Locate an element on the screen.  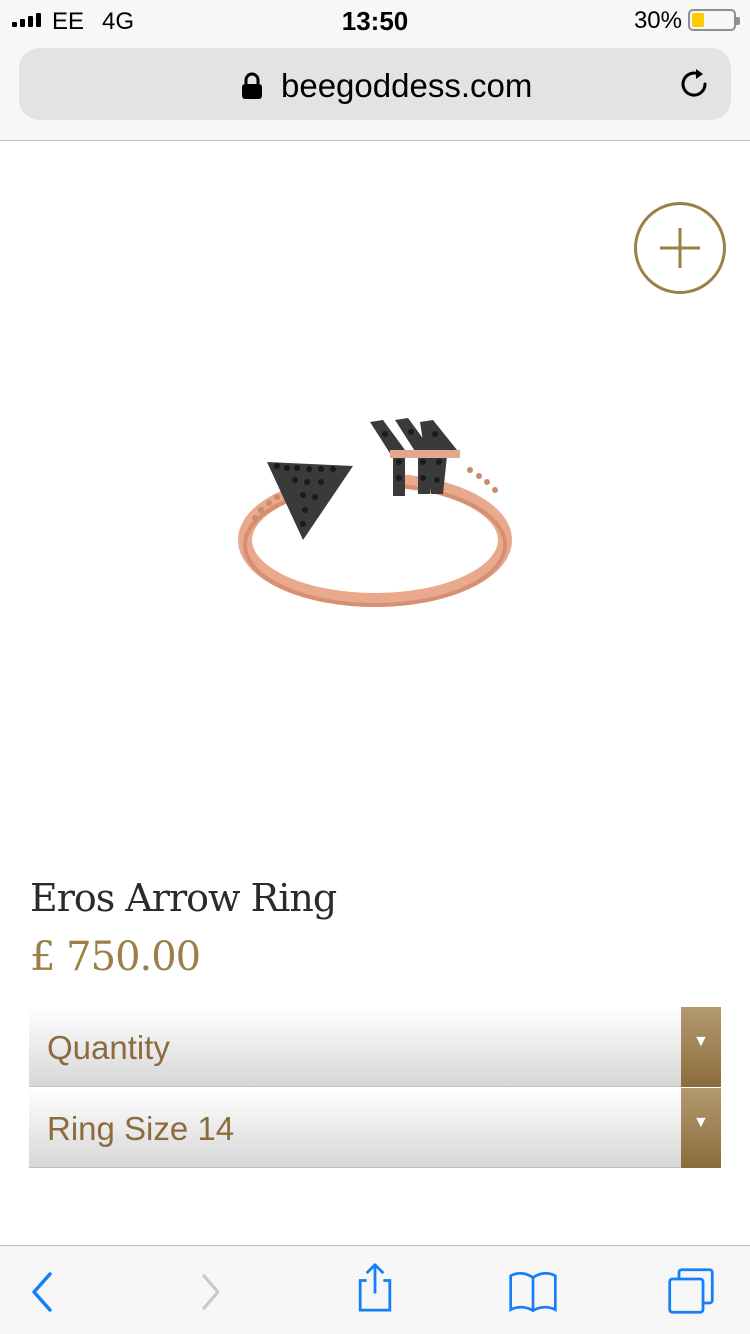
arrow-ring-image is located at coordinates (375, 515).